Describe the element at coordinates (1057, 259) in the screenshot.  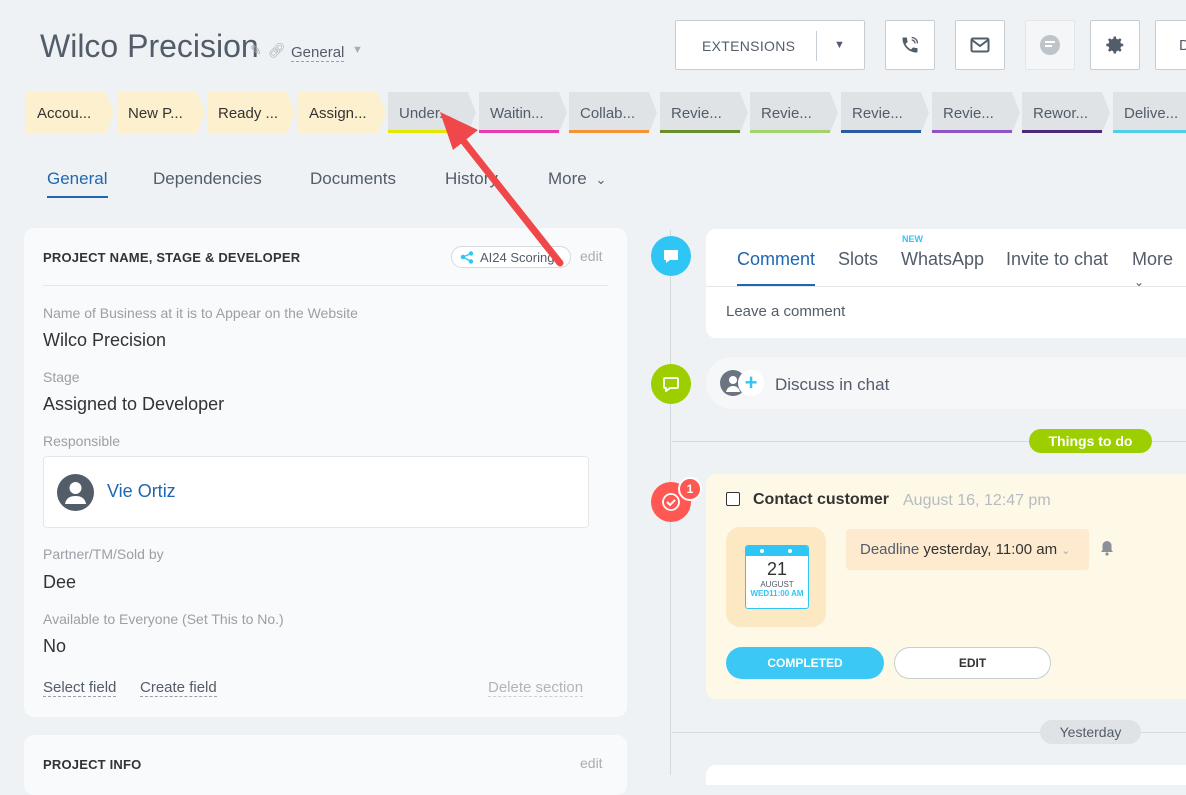
I see `tab-invite-to-chat: Invite to chat` at that location.